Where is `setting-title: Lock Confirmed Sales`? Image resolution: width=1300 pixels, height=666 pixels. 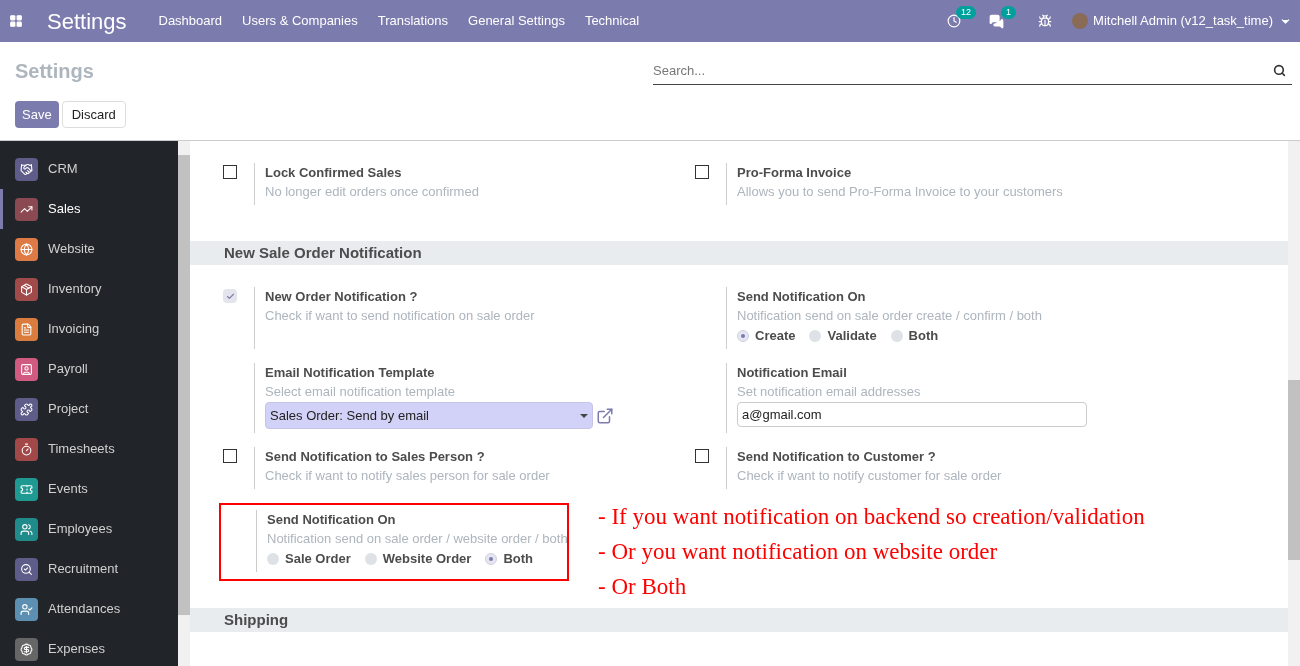
setting-title: Lock Confirmed Sales is located at coordinates (334, 173).